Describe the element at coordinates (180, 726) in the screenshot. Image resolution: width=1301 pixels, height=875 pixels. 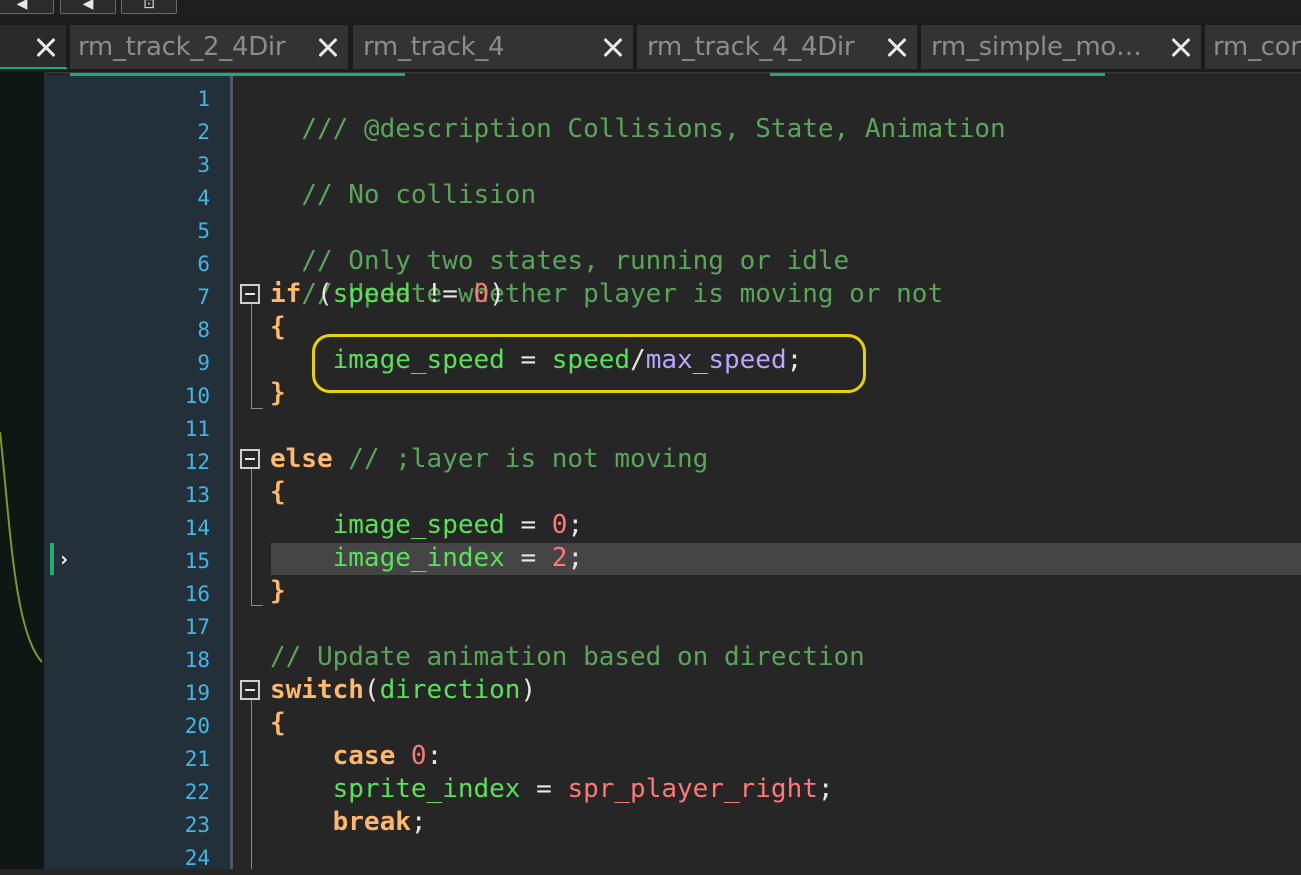
I see `line-number: 20` at that location.